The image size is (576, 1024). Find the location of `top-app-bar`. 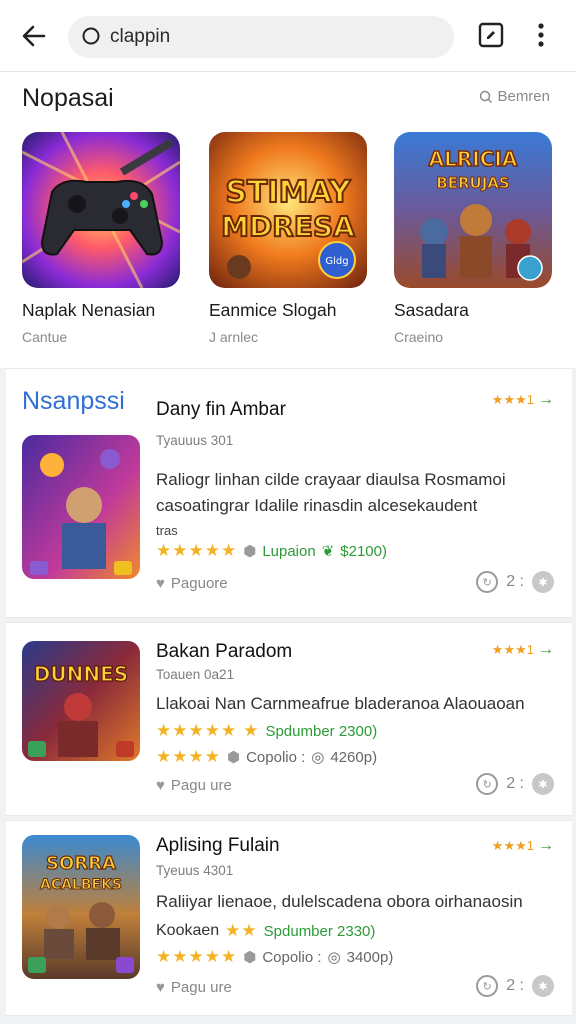

top-app-bar is located at coordinates (288, 36).